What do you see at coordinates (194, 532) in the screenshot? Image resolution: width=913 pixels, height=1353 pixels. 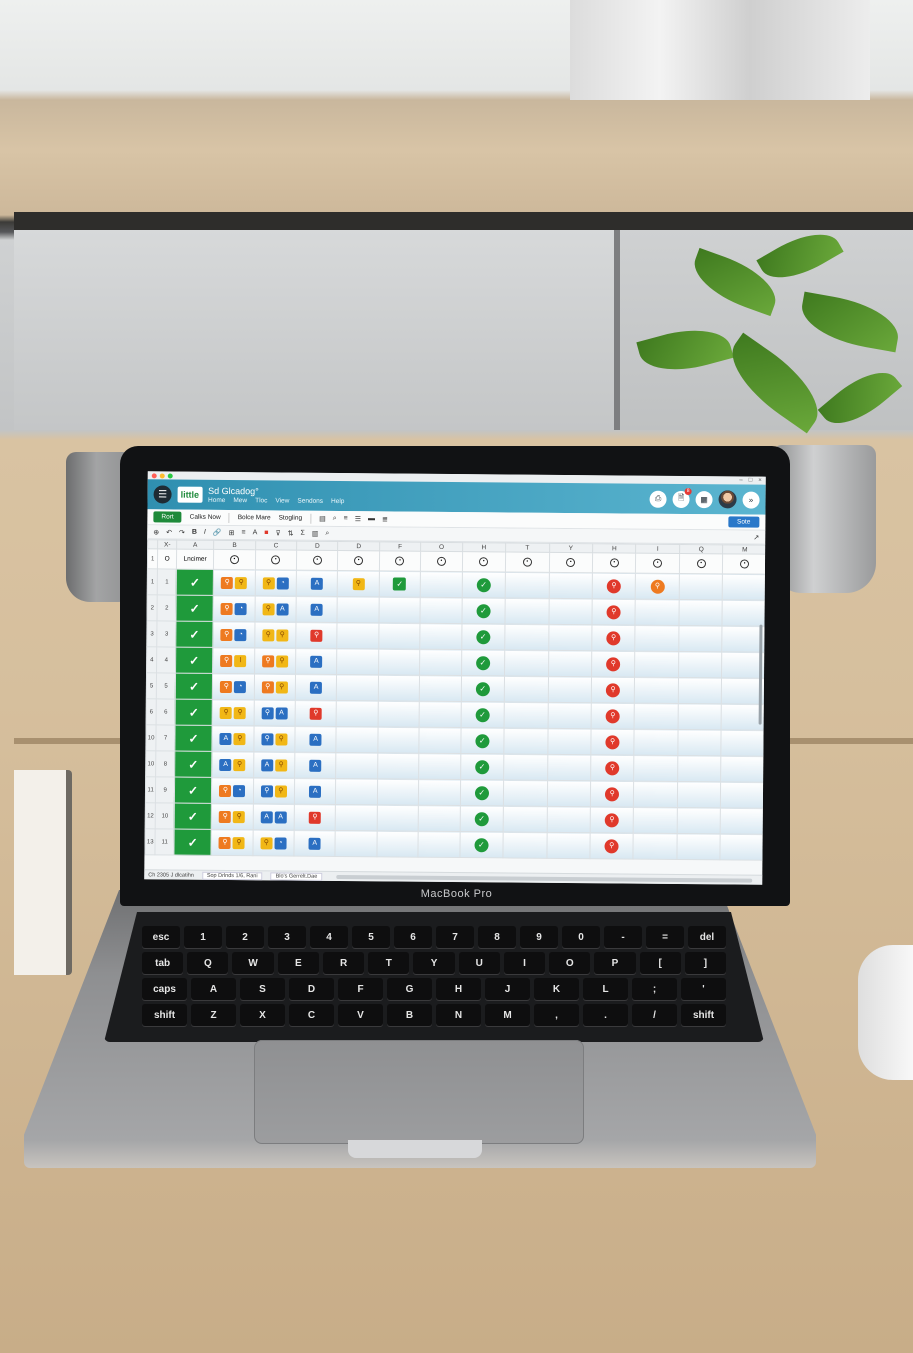 I see `bold-icon: B` at bounding box center [194, 532].